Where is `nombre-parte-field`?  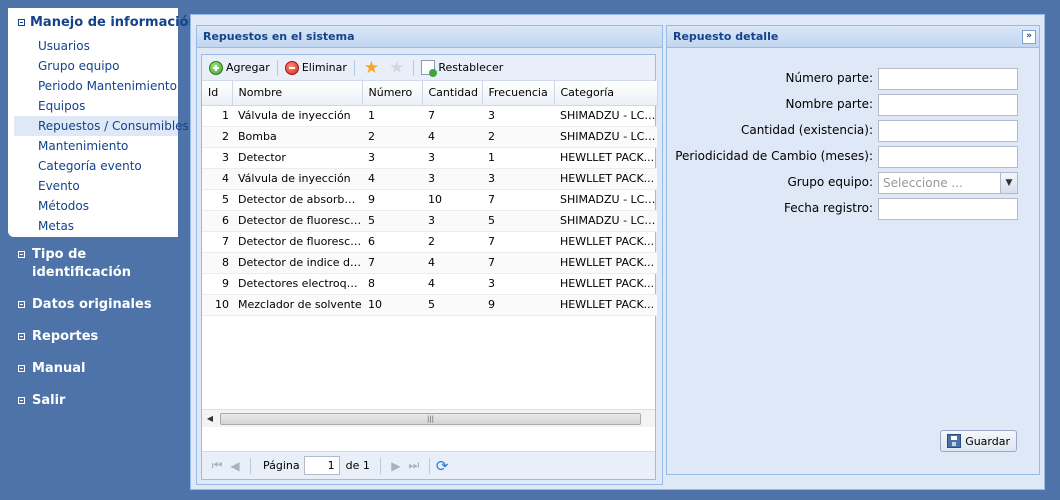 nombre-parte-field is located at coordinates (948, 105).